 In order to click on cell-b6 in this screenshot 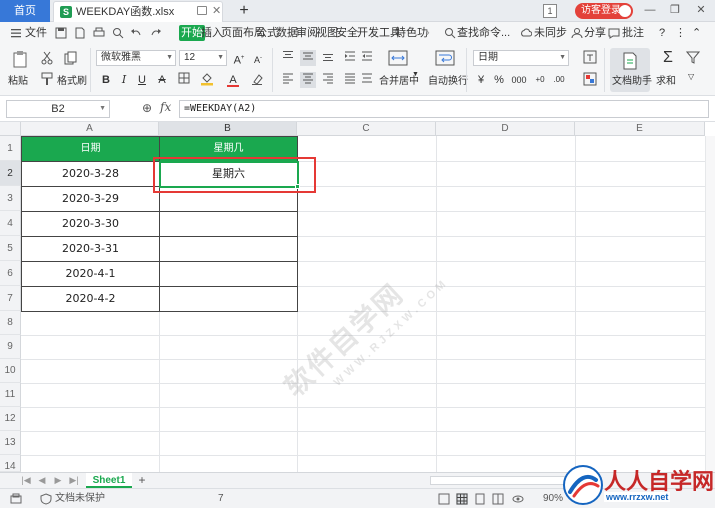, I will do `click(228, 274)`.